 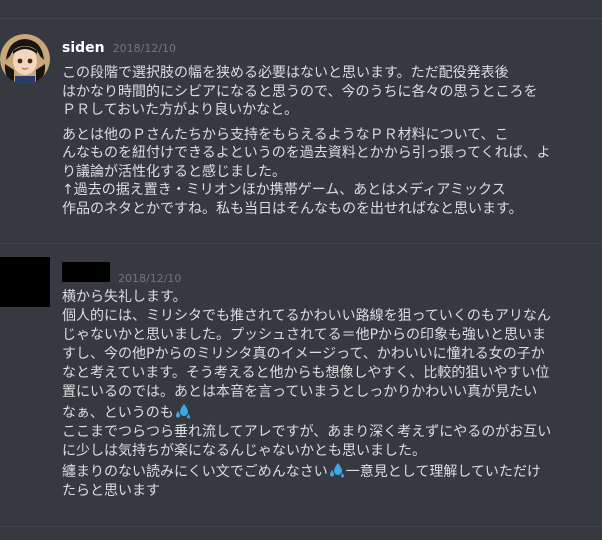 I want to click on text-line: んなものを紐付けできるよというのを過去資料とかから引っ張ってくれば、よ, so click(x=306, y=153).